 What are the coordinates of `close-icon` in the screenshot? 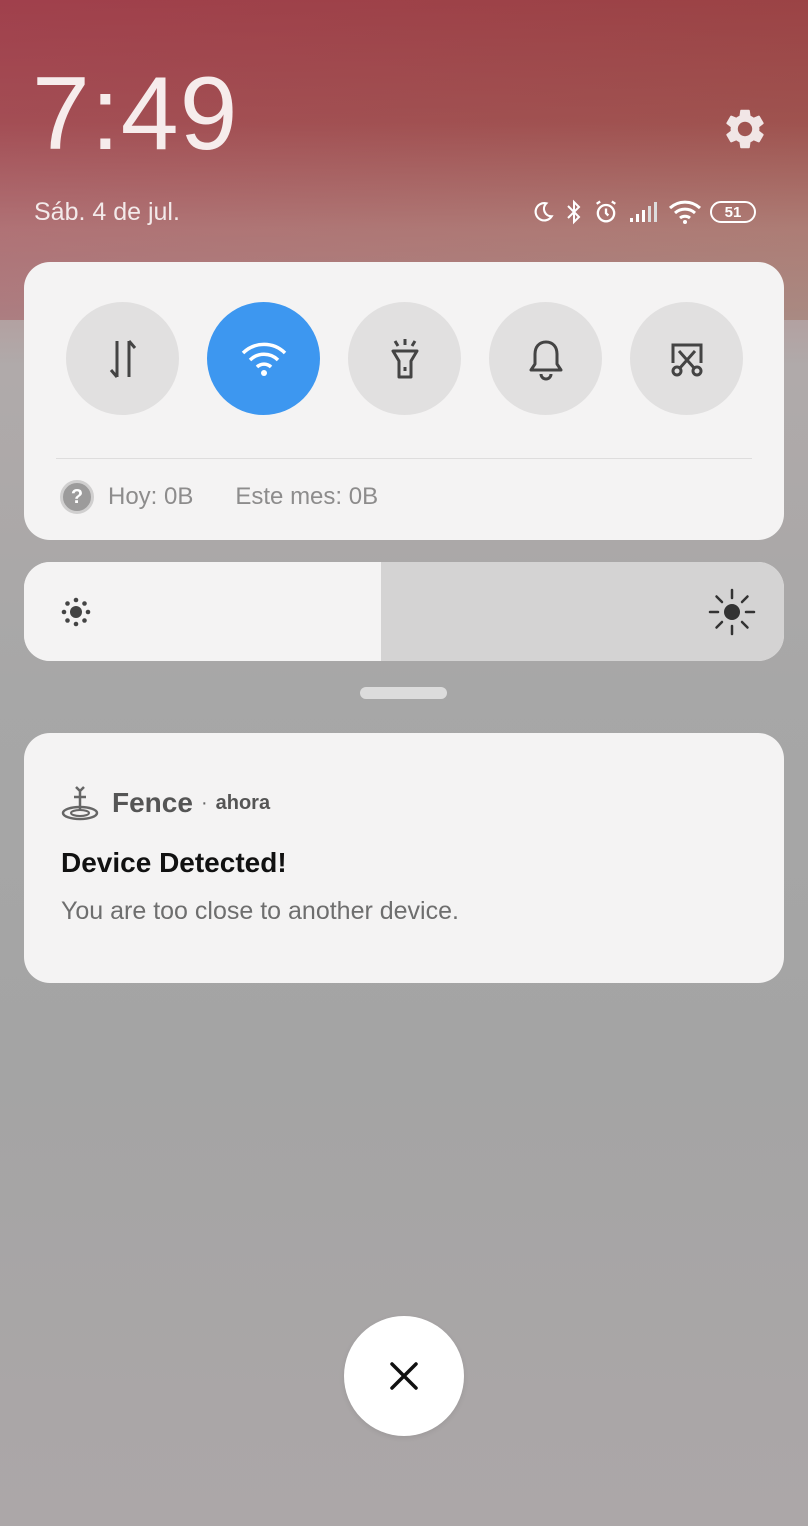 It's located at (404, 1376).